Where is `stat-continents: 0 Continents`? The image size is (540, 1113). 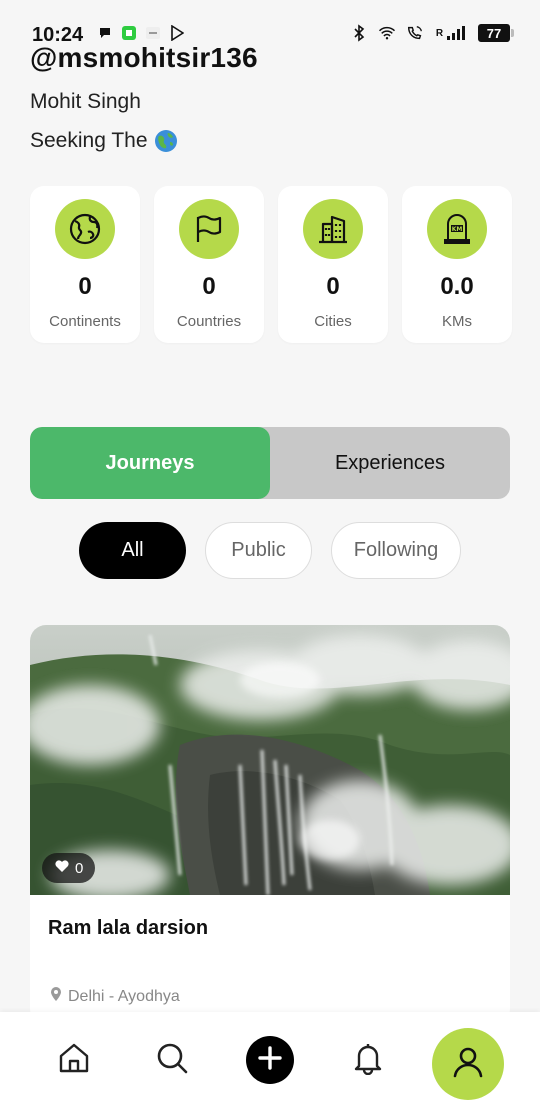 stat-continents: 0 Continents is located at coordinates (85, 264).